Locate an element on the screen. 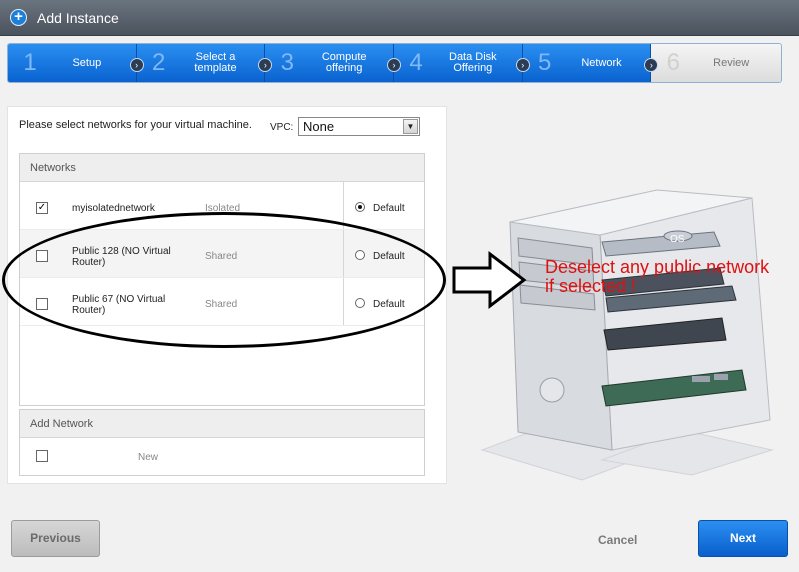 Image resolution: width=799 pixels, height=572 pixels. add-network-box: Add Network New is located at coordinates (222, 442).